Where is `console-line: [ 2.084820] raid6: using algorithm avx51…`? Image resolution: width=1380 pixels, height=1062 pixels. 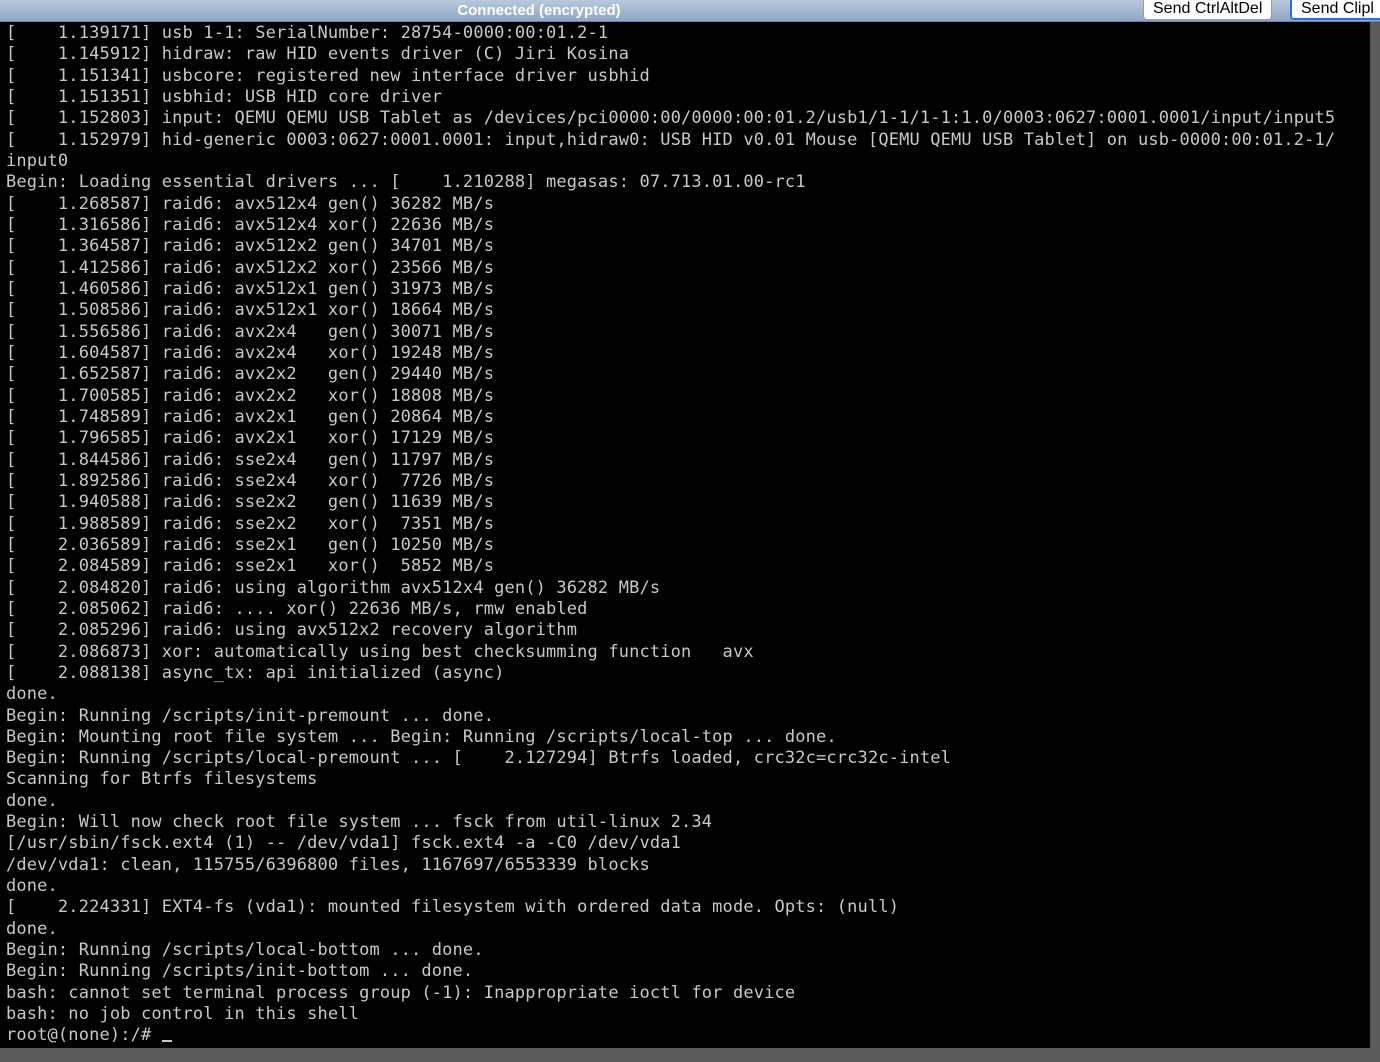 console-line: [ 2.084820] raid6: using algorithm avx51… is located at coordinates (333, 587).